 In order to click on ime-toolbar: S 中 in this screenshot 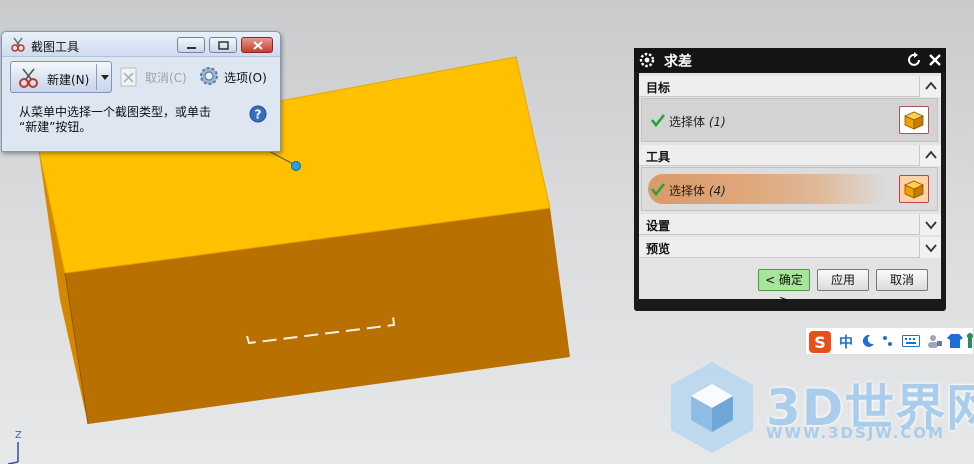, I will do `click(889, 341)`.